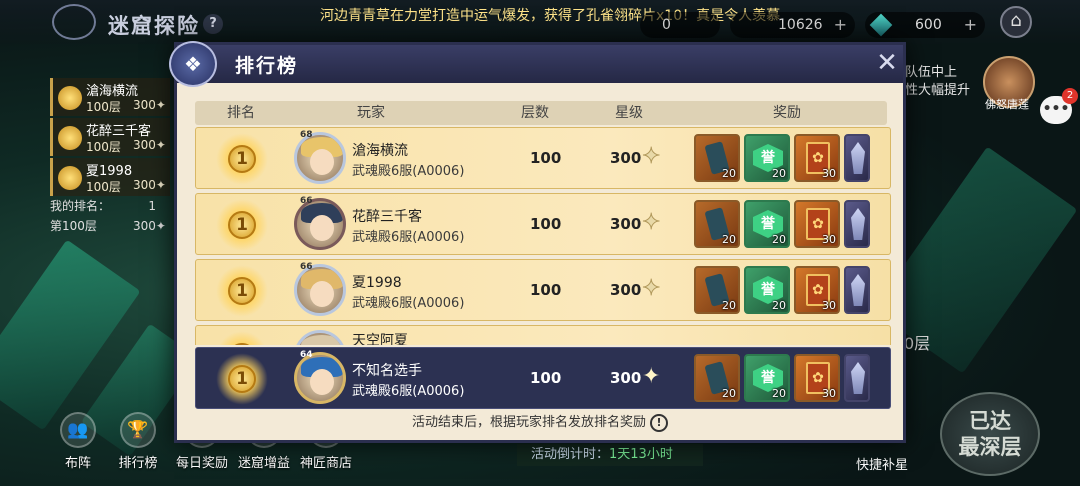 This screenshot has width=1080, height=486. I want to click on nav-label: 迷窟增益, so click(263, 463).